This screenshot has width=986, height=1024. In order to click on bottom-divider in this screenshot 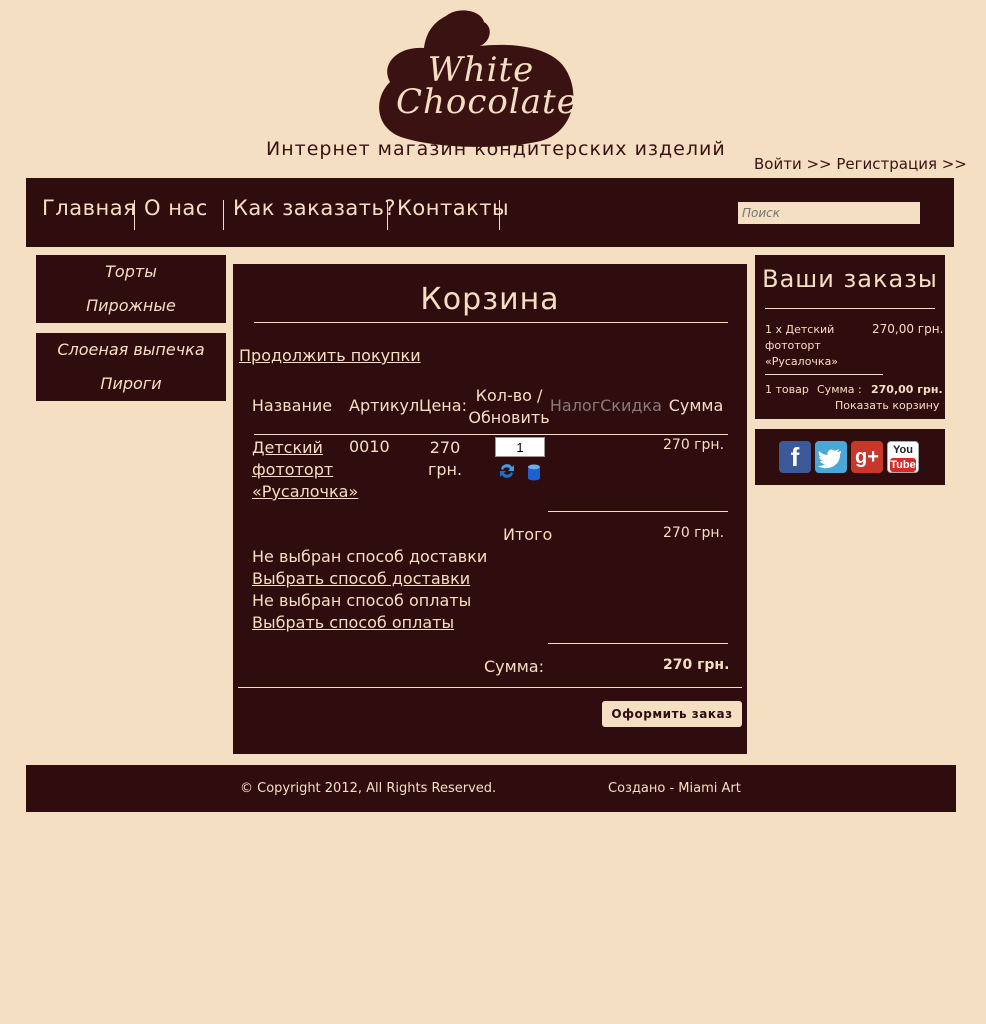, I will do `click(490, 687)`.